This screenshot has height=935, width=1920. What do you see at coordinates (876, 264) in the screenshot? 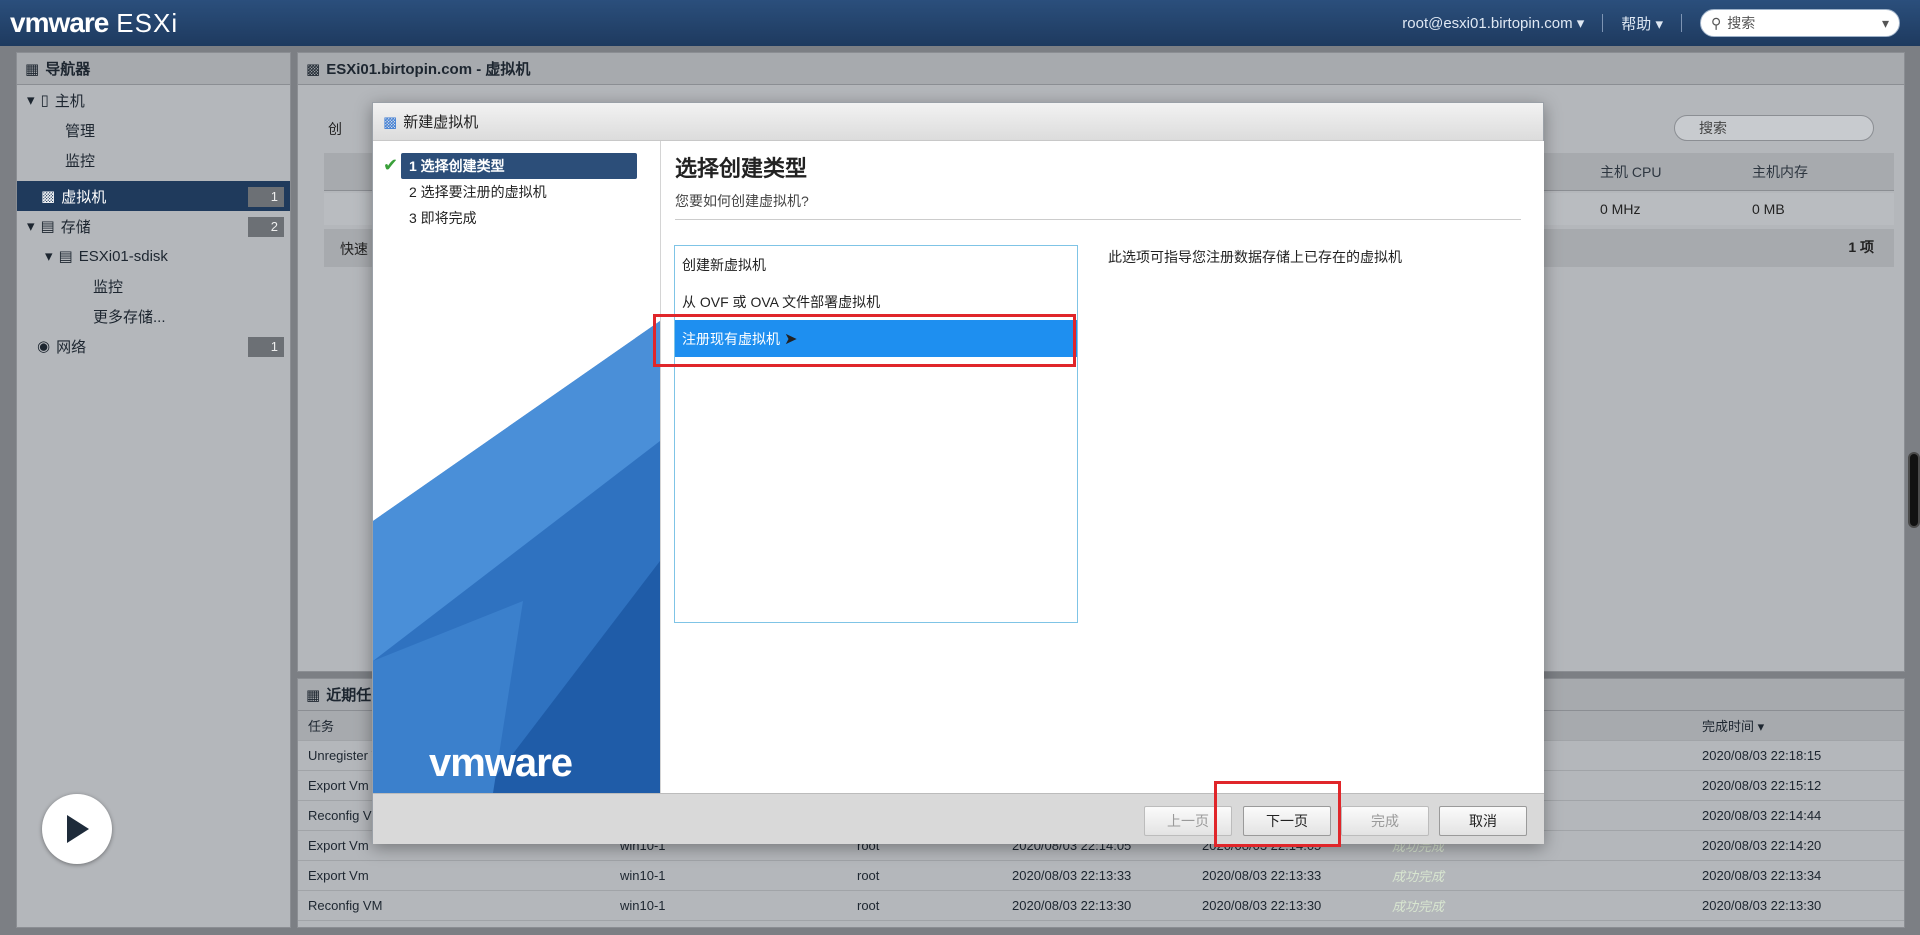
I see `option-create-new-vm: 创建新虚拟机` at bounding box center [876, 264].